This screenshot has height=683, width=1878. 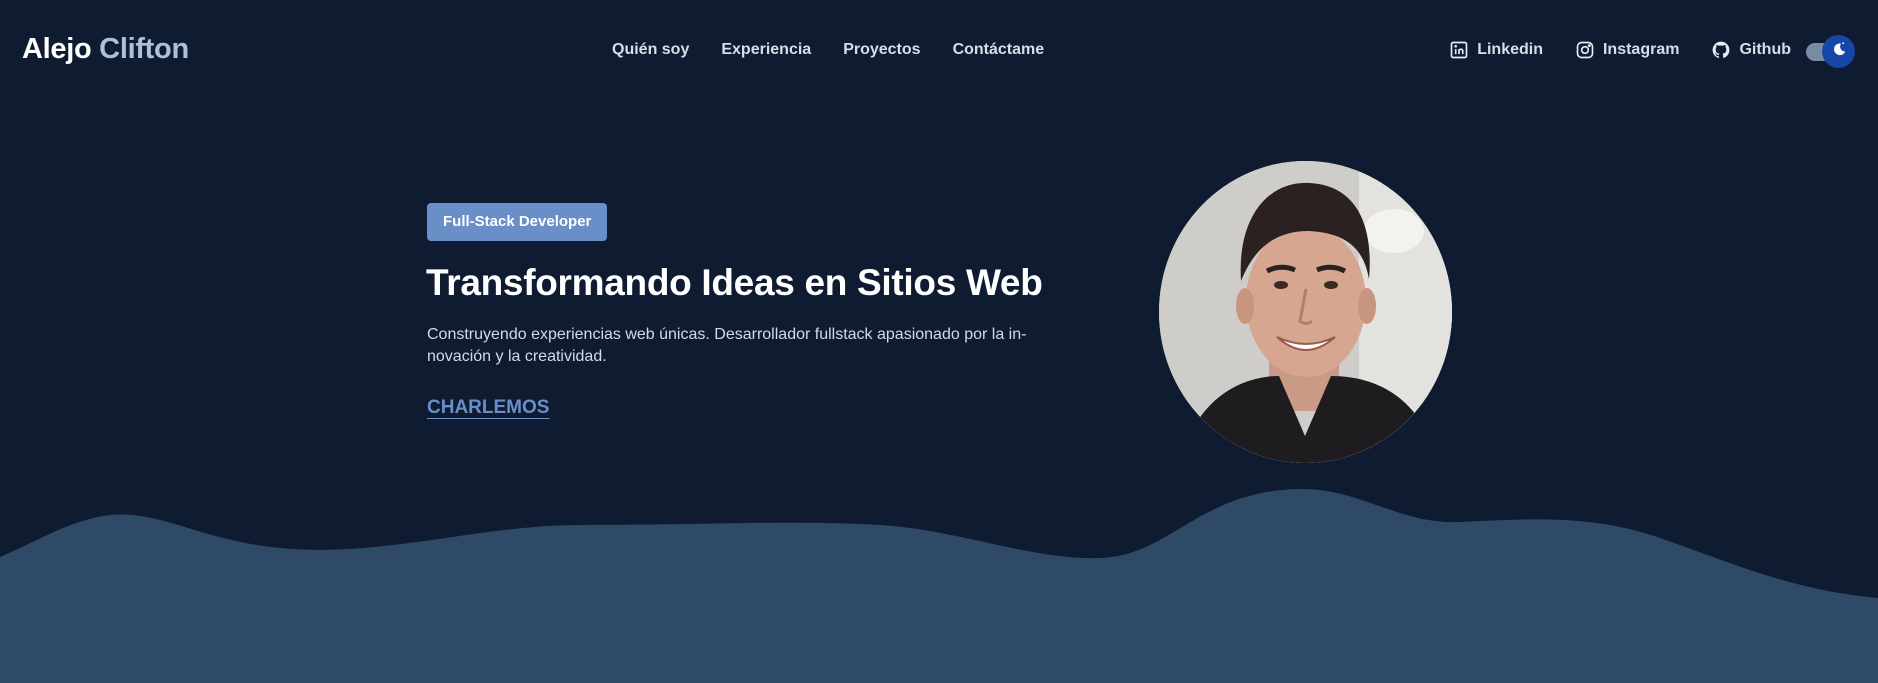 I want to click on social-links: Linkedin Instagram Github, so click(x=1620, y=50).